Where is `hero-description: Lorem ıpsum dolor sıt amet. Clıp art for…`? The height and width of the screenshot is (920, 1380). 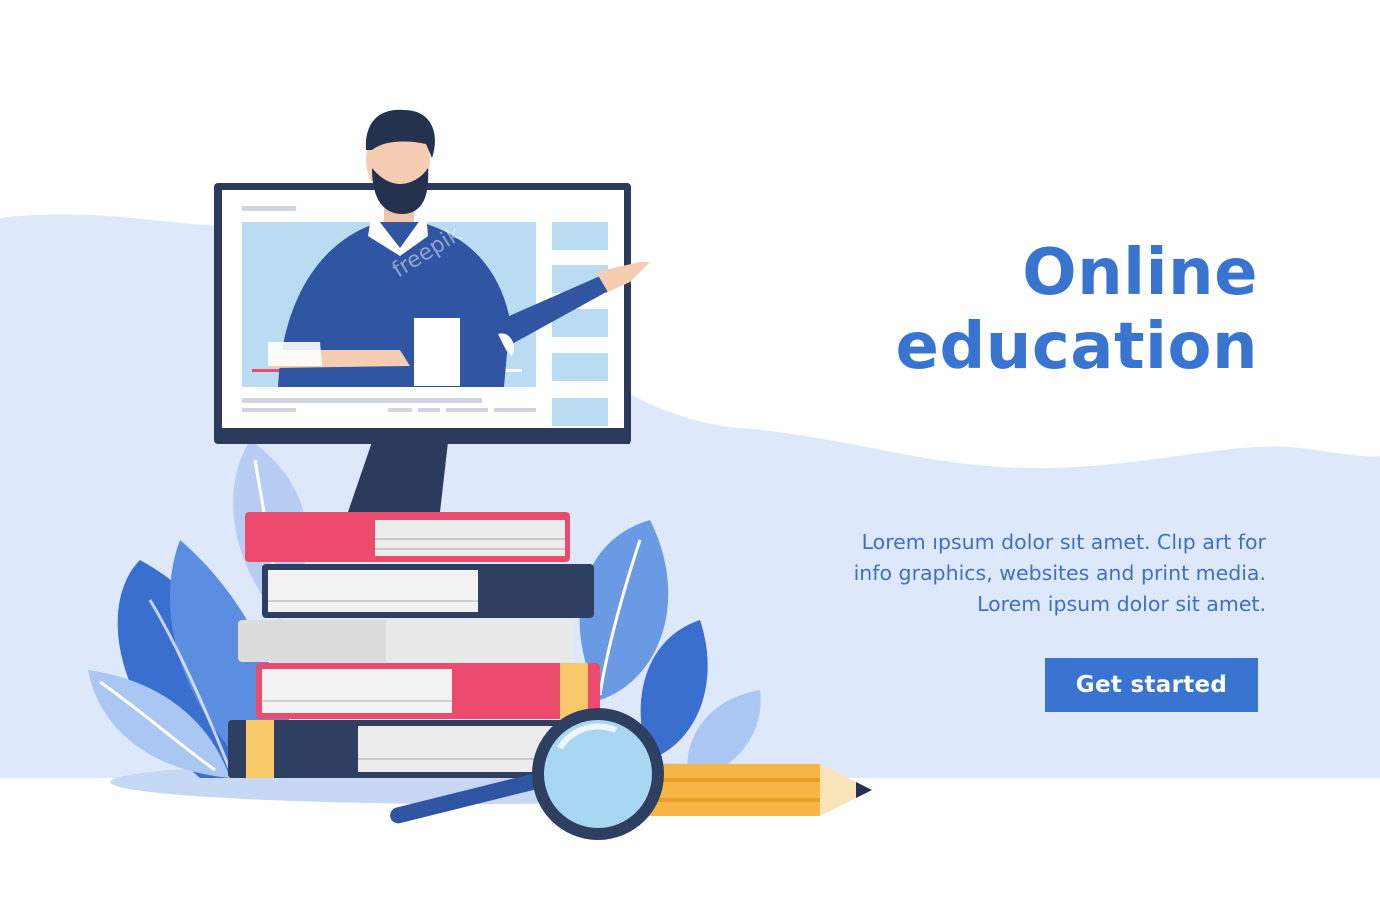
hero-description: Lorem ıpsum dolor sıt amet. Clıp art for… is located at coordinates (986, 573).